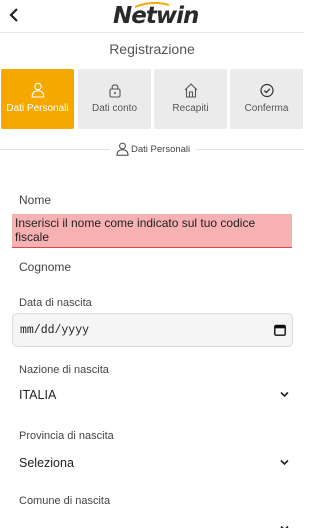 This screenshot has height=528, width=320. Describe the element at coordinates (35, 200) in the screenshot. I see `nome-label: Nome` at that location.